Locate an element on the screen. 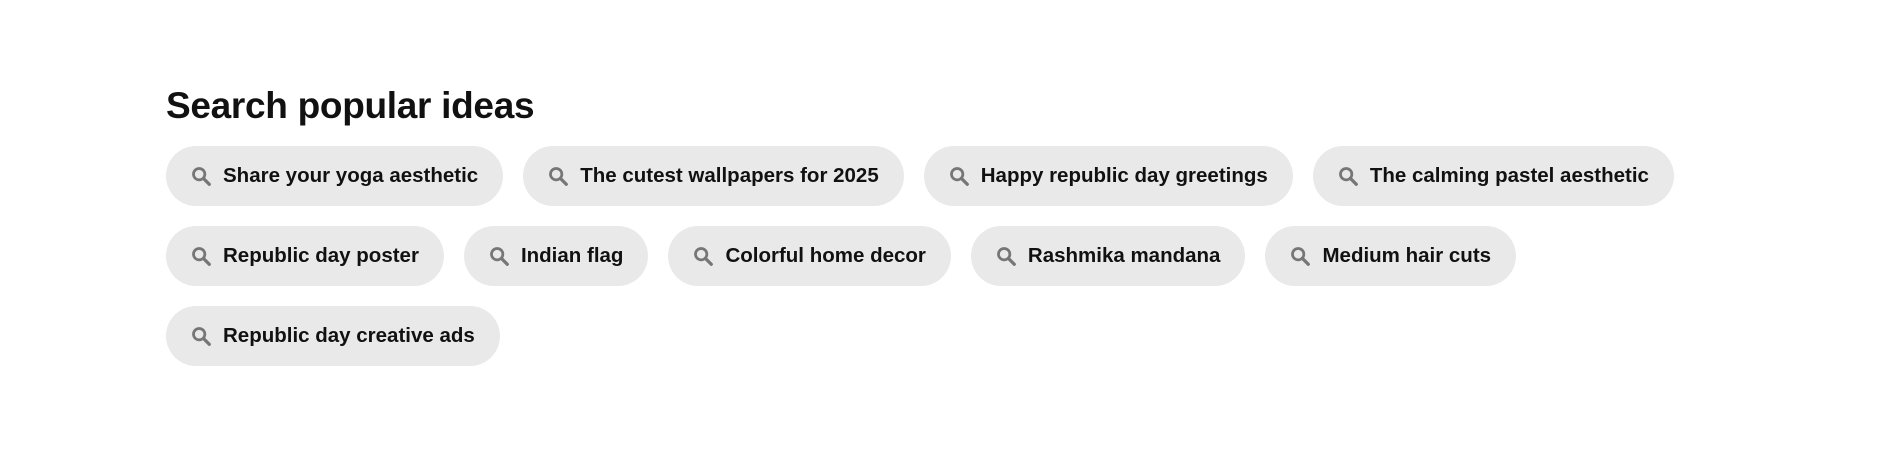 Image resolution: width=1888 pixels, height=471 pixels. idea-chip: Republic day creative ads is located at coordinates (333, 336).